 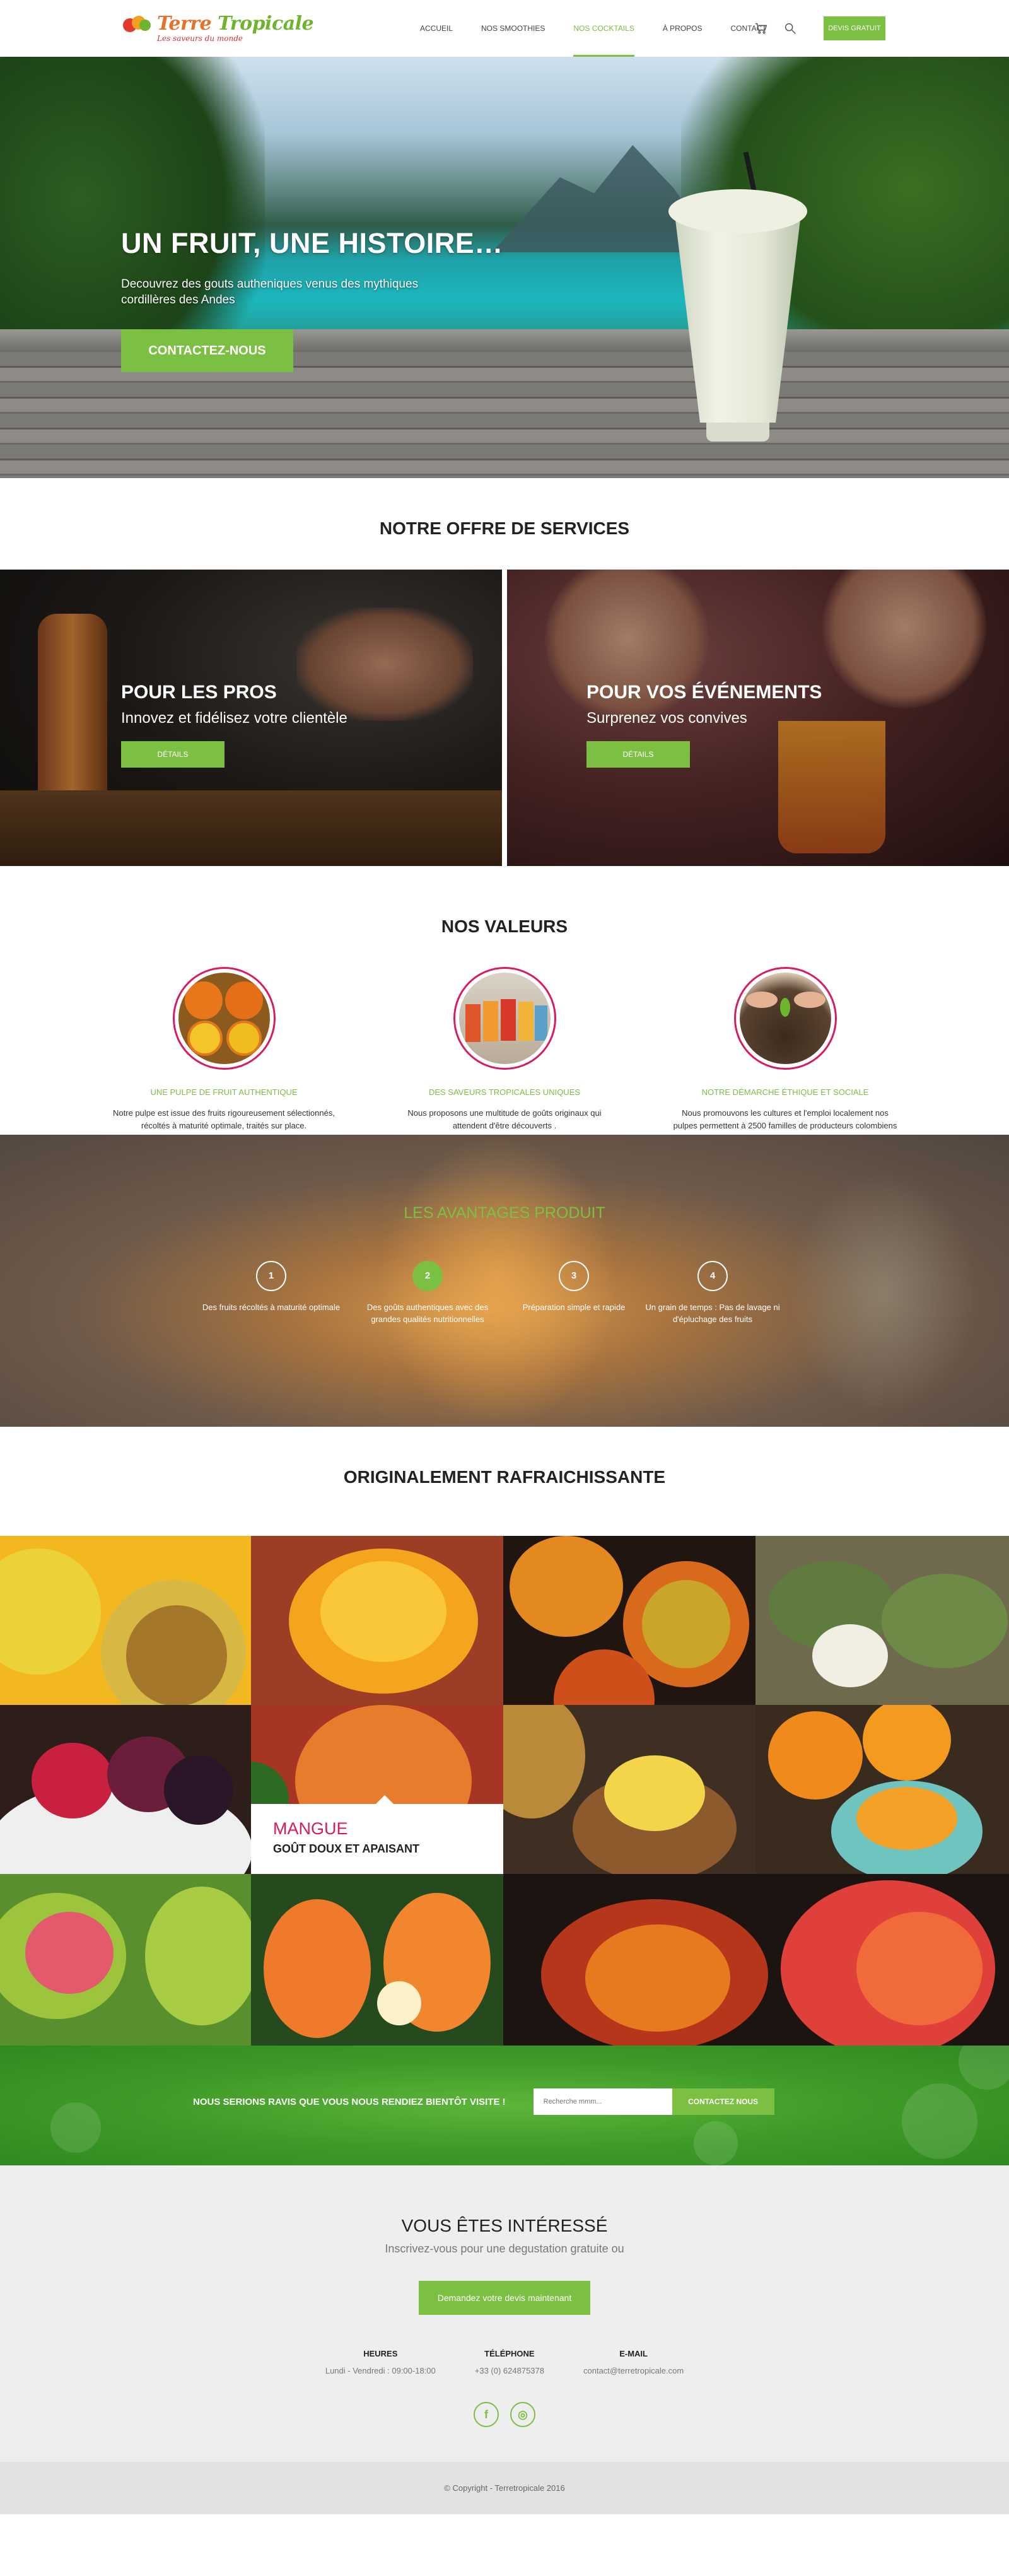 I want to click on site-footer: © Copyright - Terretropicale 2016, so click(x=504, y=2488).